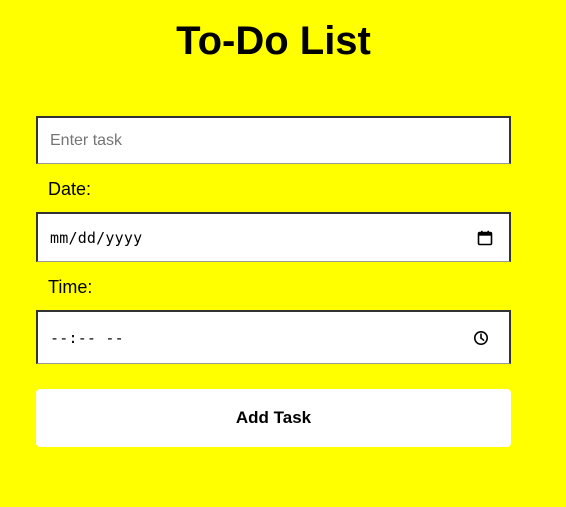  Describe the element at coordinates (87, 337) in the screenshot. I see `time-input-value: --:-- --` at that location.